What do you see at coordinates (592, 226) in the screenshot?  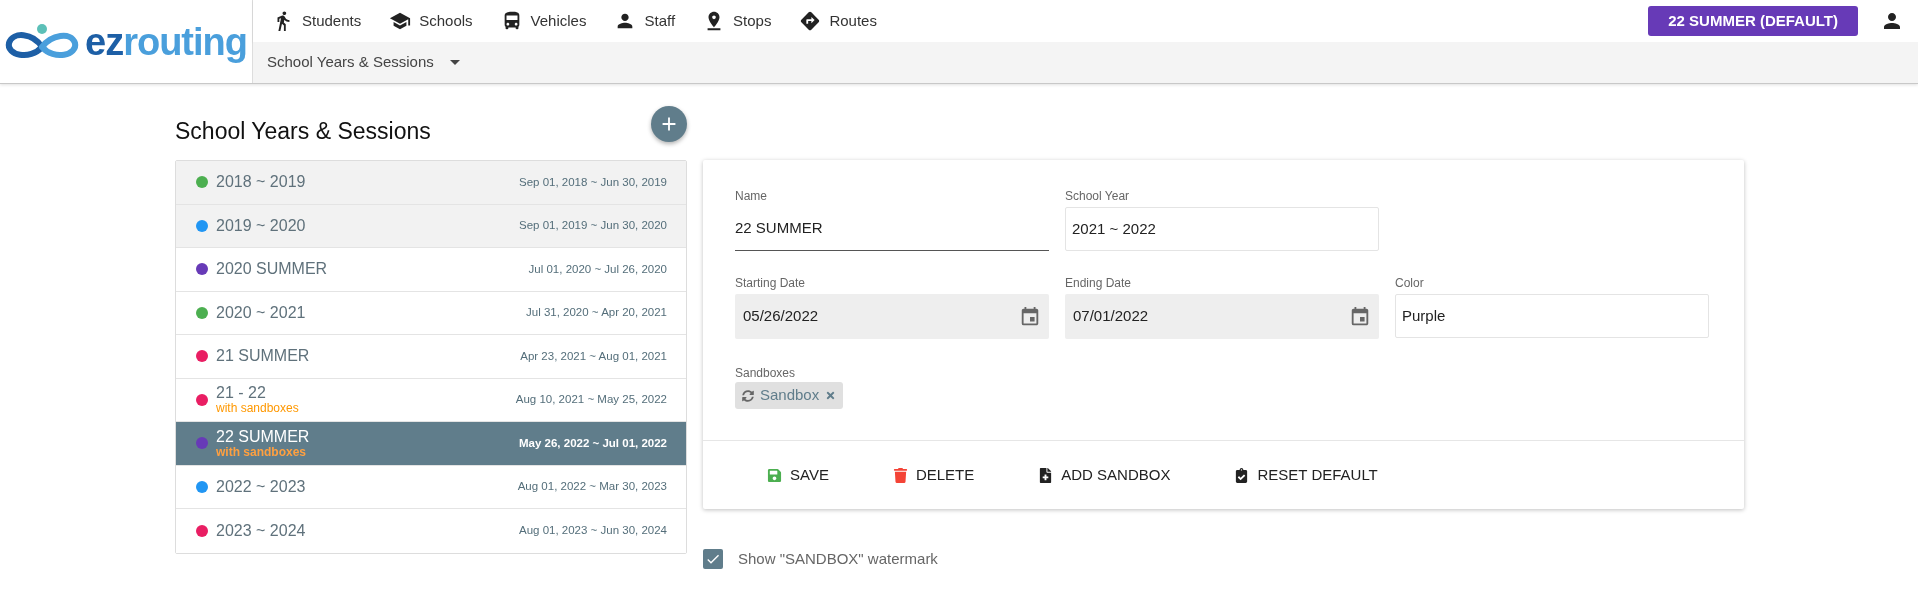 I see `session-dates: Sep 01, 2019 ~ Jun 30, 2020` at bounding box center [592, 226].